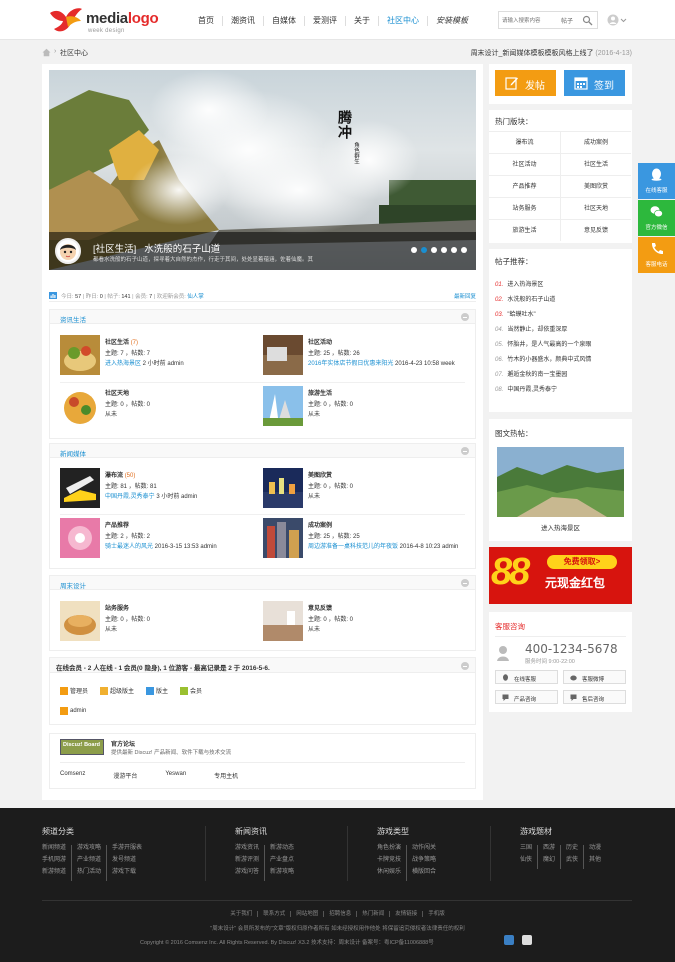 The image size is (675, 962). I want to click on footer-link: 历史, so click(571, 851).